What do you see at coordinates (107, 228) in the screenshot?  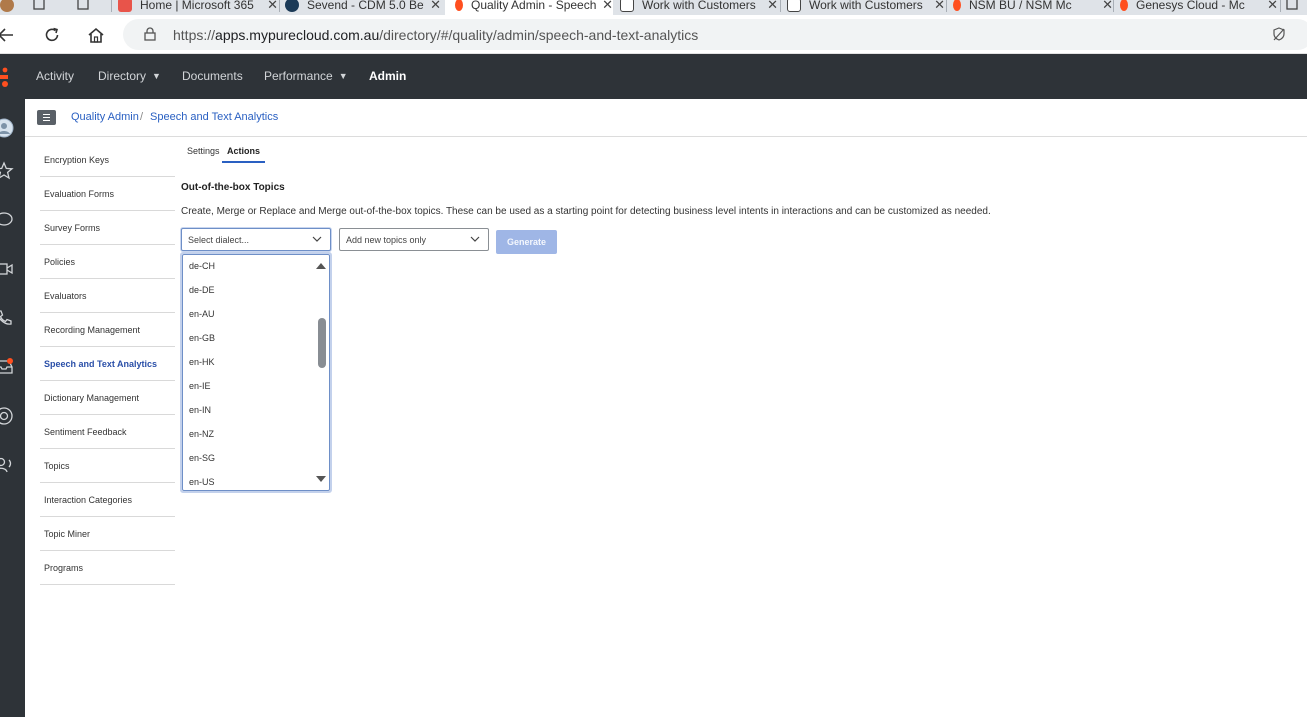 I see `side-item-survey-forms: Survey Forms` at bounding box center [107, 228].